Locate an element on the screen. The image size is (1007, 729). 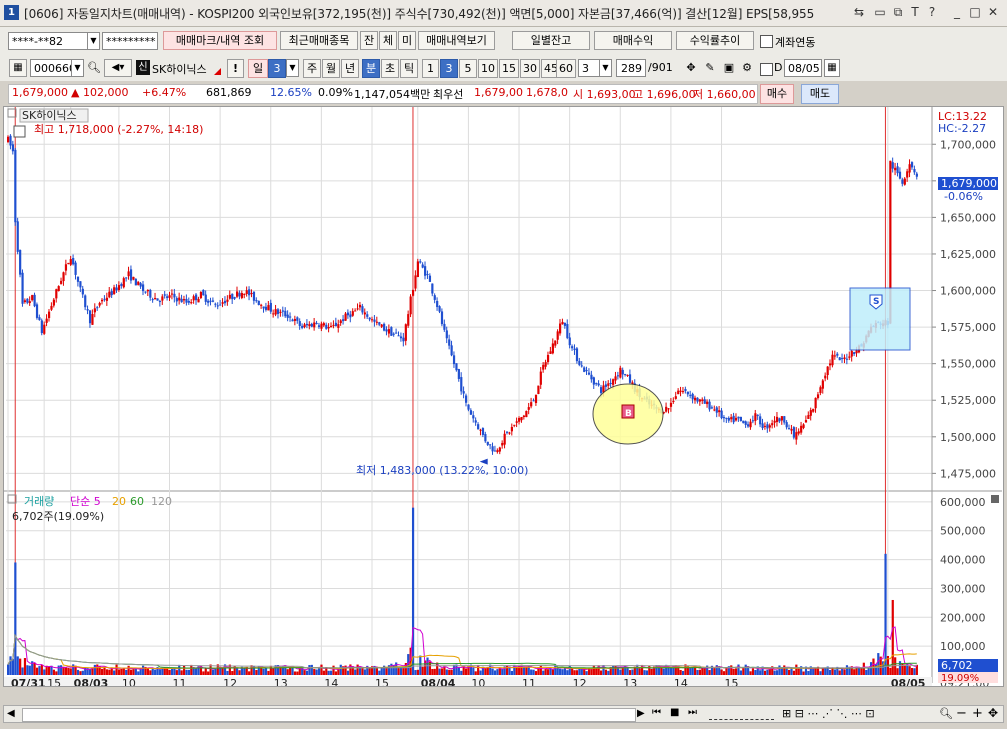
calendar-icon: ▦ is located at coordinates (832, 68).